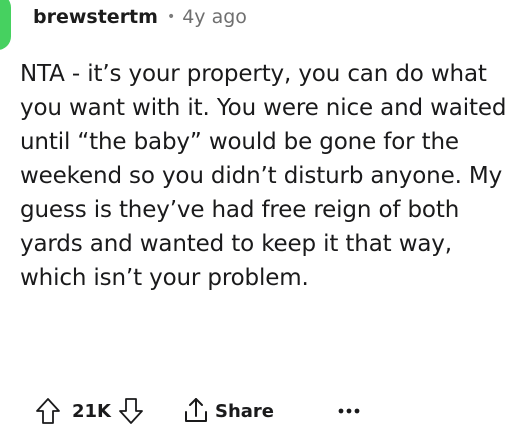  I want to click on share-icon, so click(196, 410).